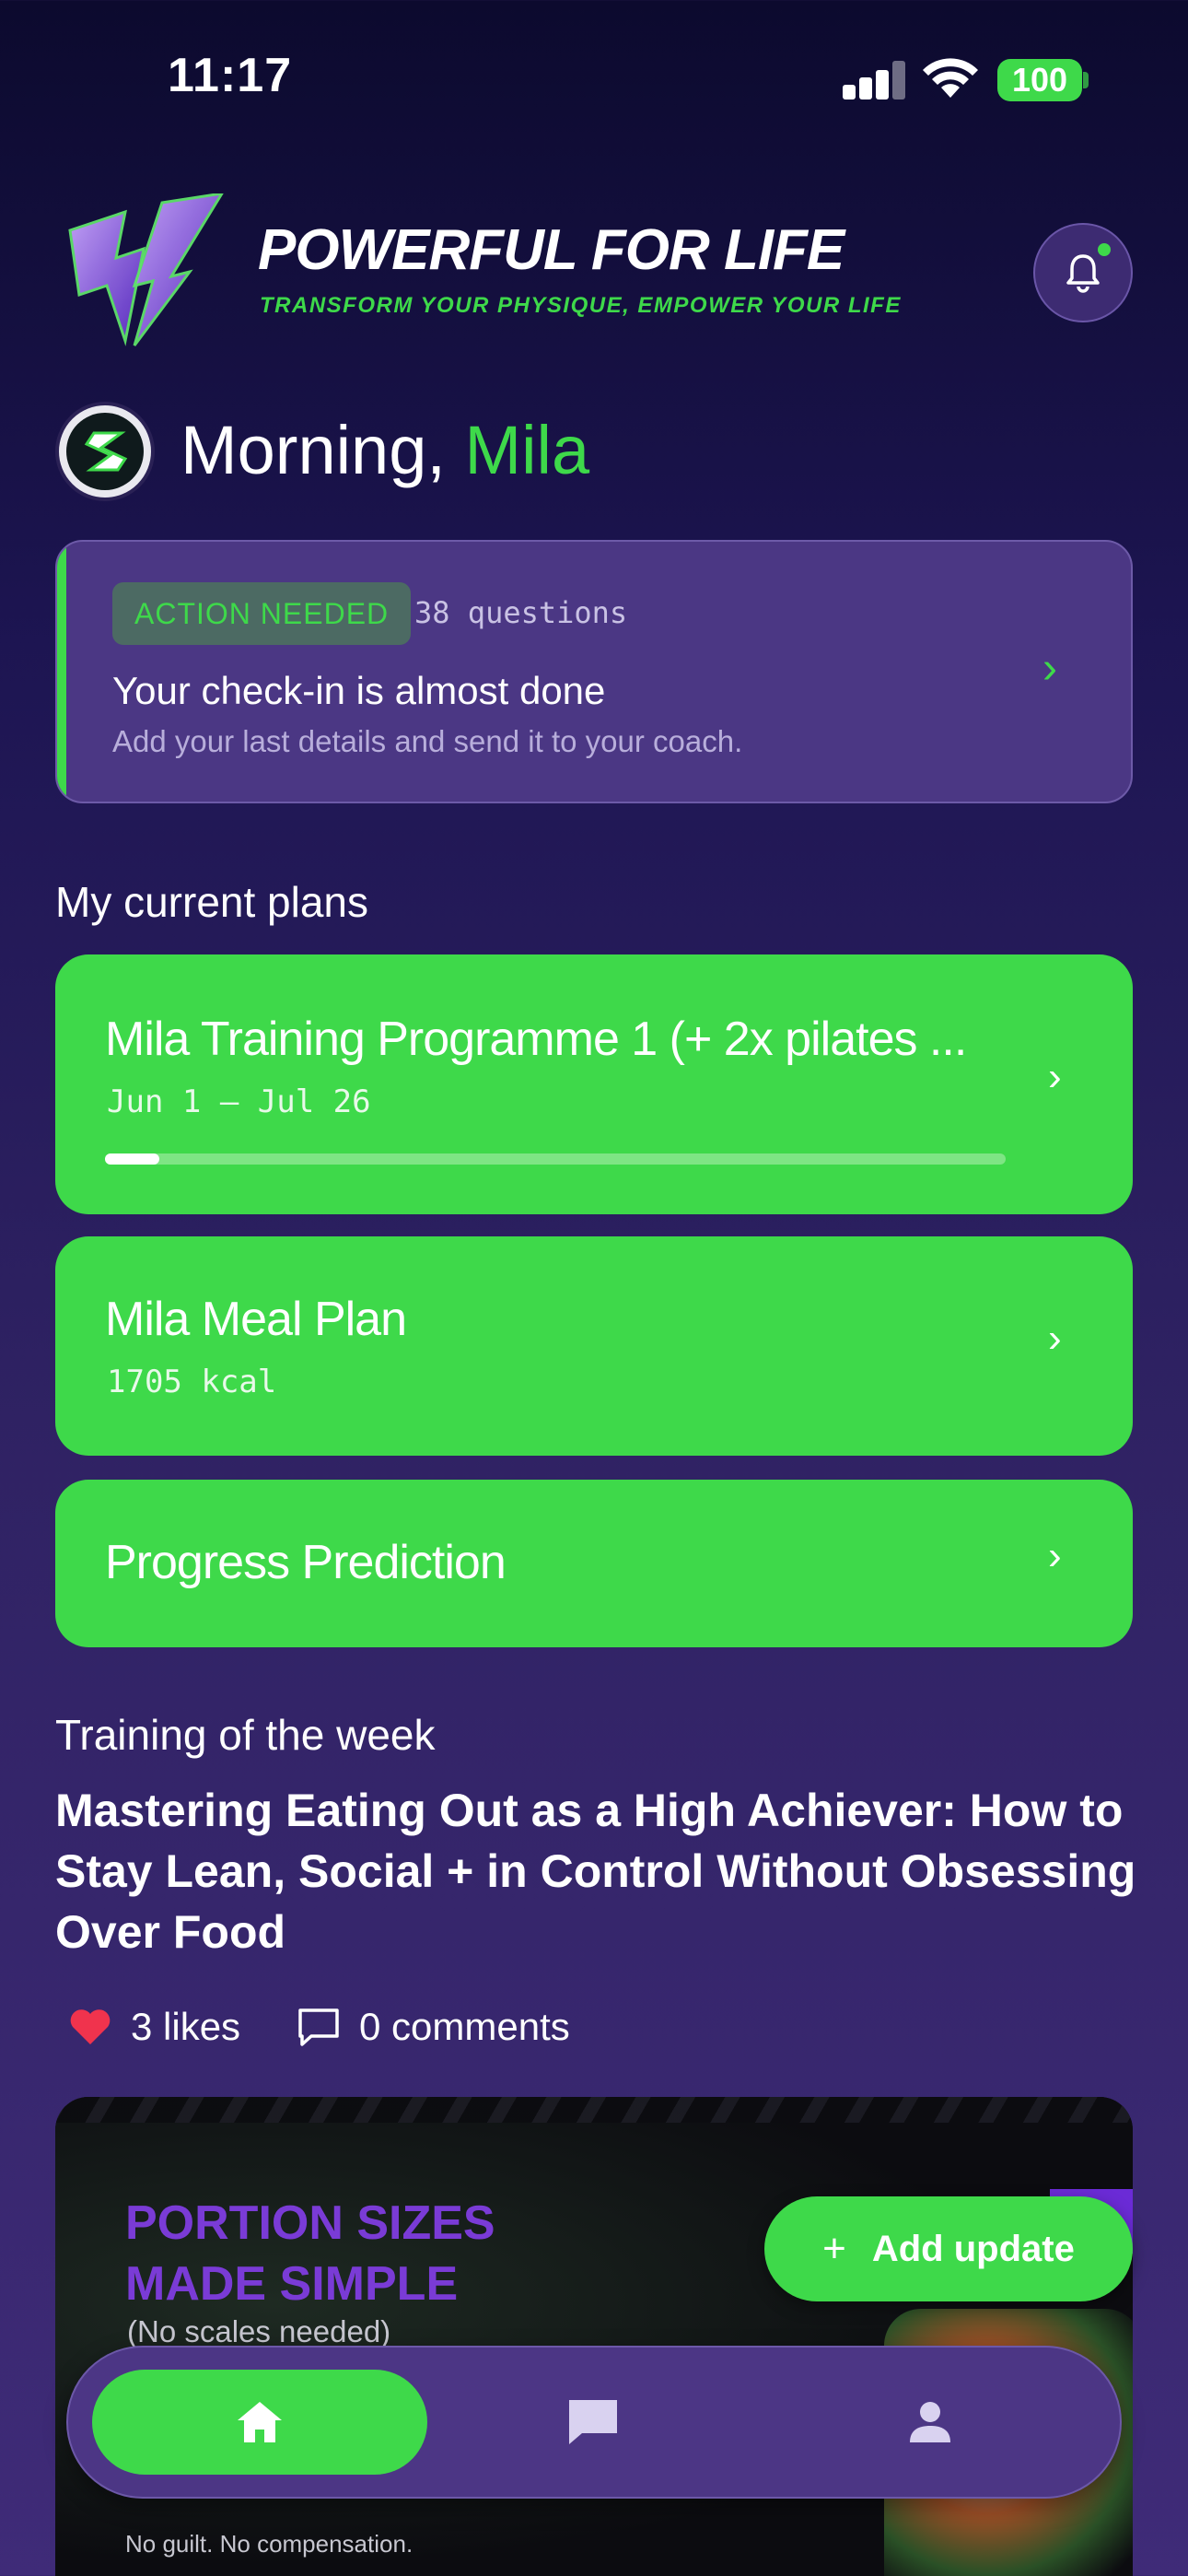 The height and width of the screenshot is (2576, 1188). What do you see at coordinates (212, 902) in the screenshot?
I see `plans-section-label: My current plans` at bounding box center [212, 902].